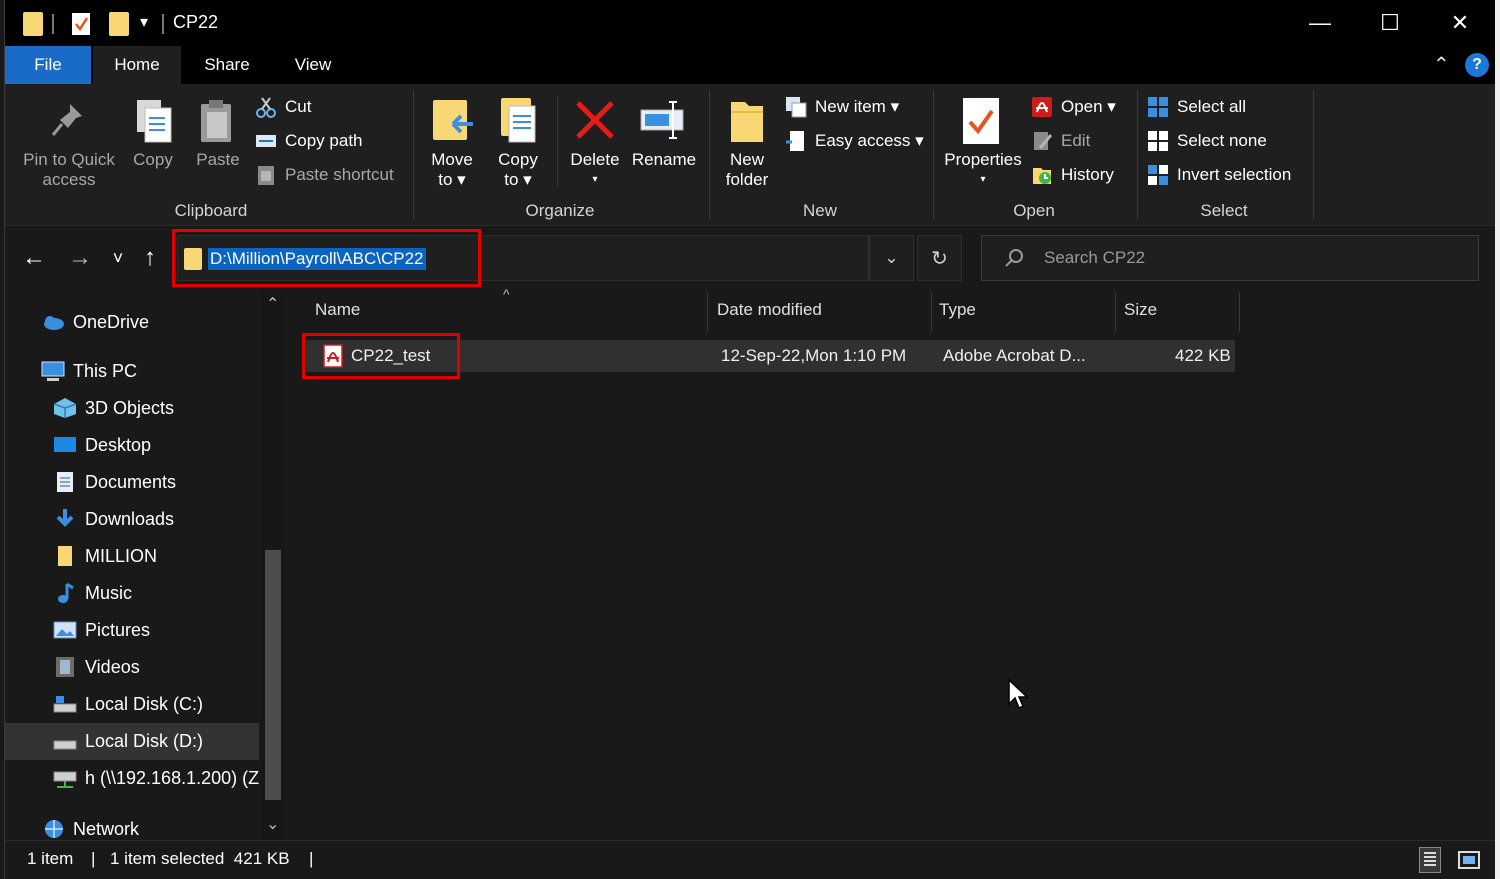 This screenshot has height=879, width=1500. Describe the element at coordinates (1072, 175) in the screenshot. I see `history-button: History` at that location.